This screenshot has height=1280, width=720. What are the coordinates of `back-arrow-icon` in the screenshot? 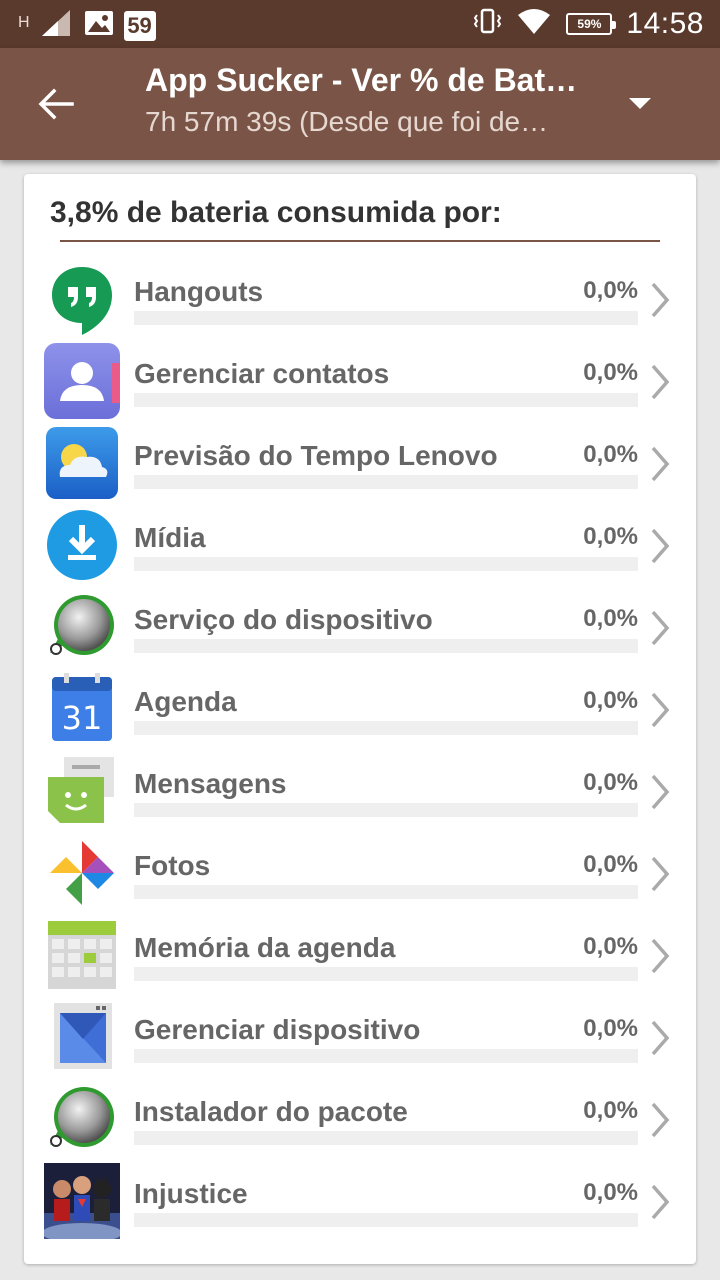 It's located at (56, 106).